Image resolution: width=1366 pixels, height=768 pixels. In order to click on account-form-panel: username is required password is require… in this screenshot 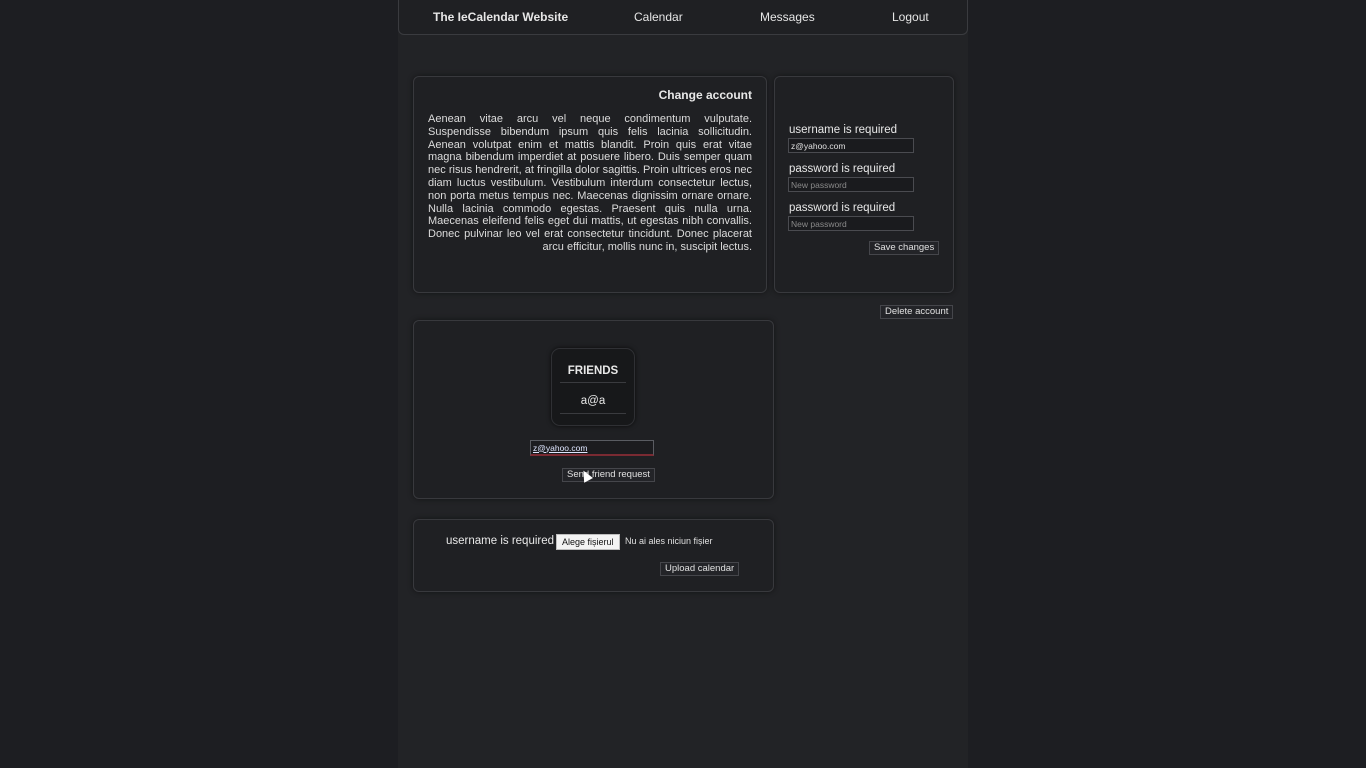, I will do `click(864, 184)`.